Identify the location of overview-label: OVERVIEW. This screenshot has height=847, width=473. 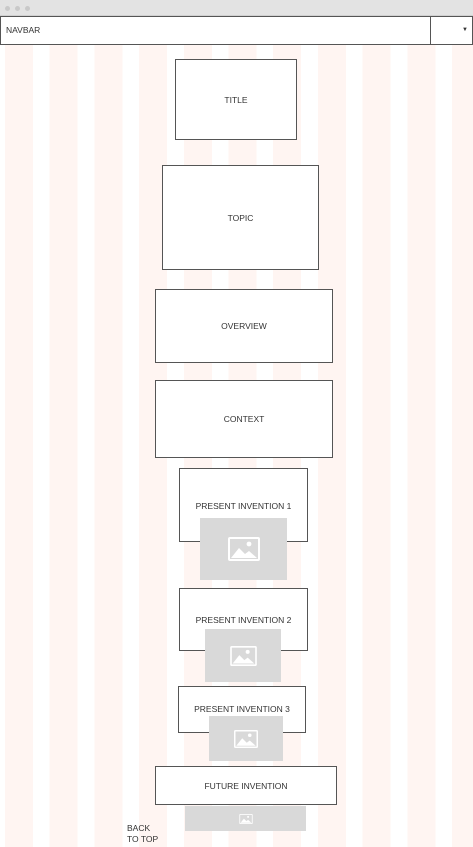
(244, 326).